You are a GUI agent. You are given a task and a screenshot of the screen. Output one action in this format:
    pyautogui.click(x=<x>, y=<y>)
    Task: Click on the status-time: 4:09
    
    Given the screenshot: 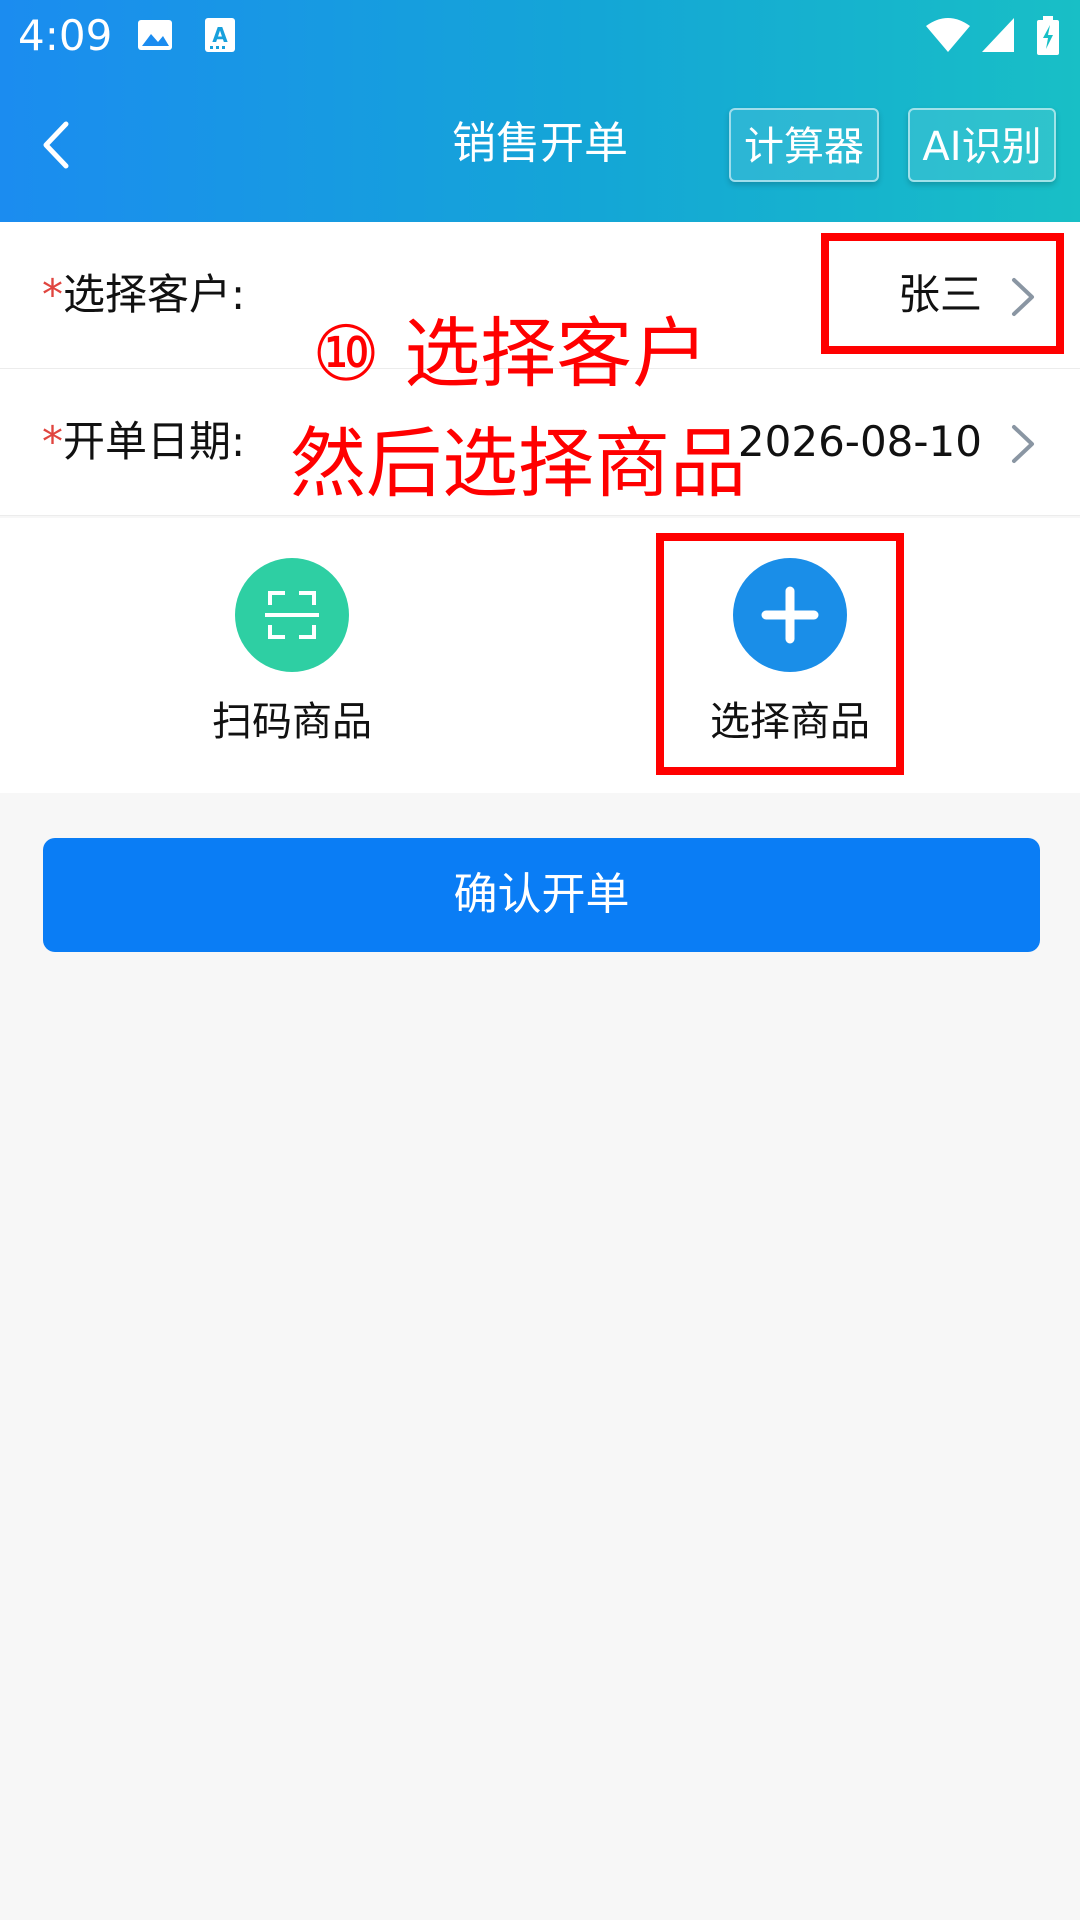 What is the action you would take?
    pyautogui.click(x=65, y=35)
    